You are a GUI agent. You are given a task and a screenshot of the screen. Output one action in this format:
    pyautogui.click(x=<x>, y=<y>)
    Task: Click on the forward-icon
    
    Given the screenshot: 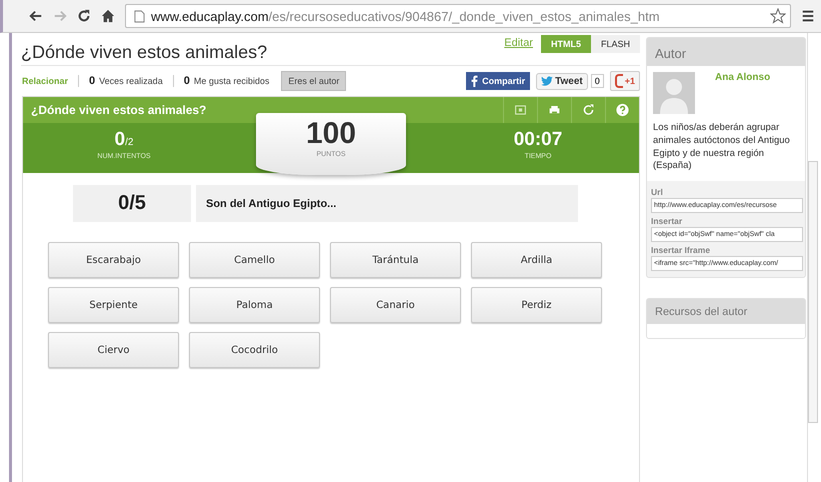 What is the action you would take?
    pyautogui.click(x=60, y=16)
    